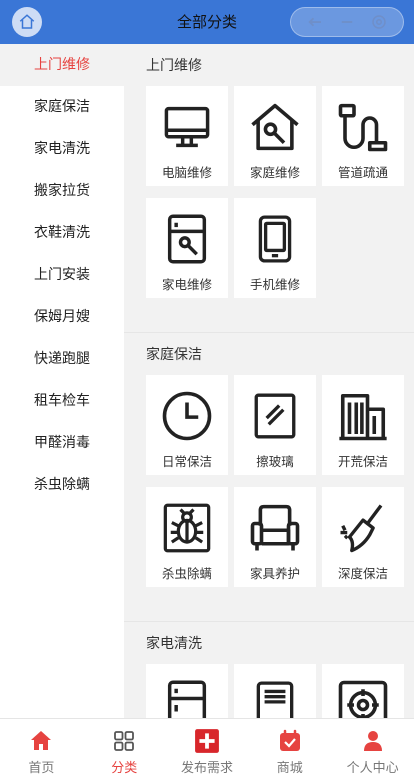 Image resolution: width=414 pixels, height=780 pixels. Describe the element at coordinates (41, 768) in the screenshot. I see `tab-label: 首页` at that location.